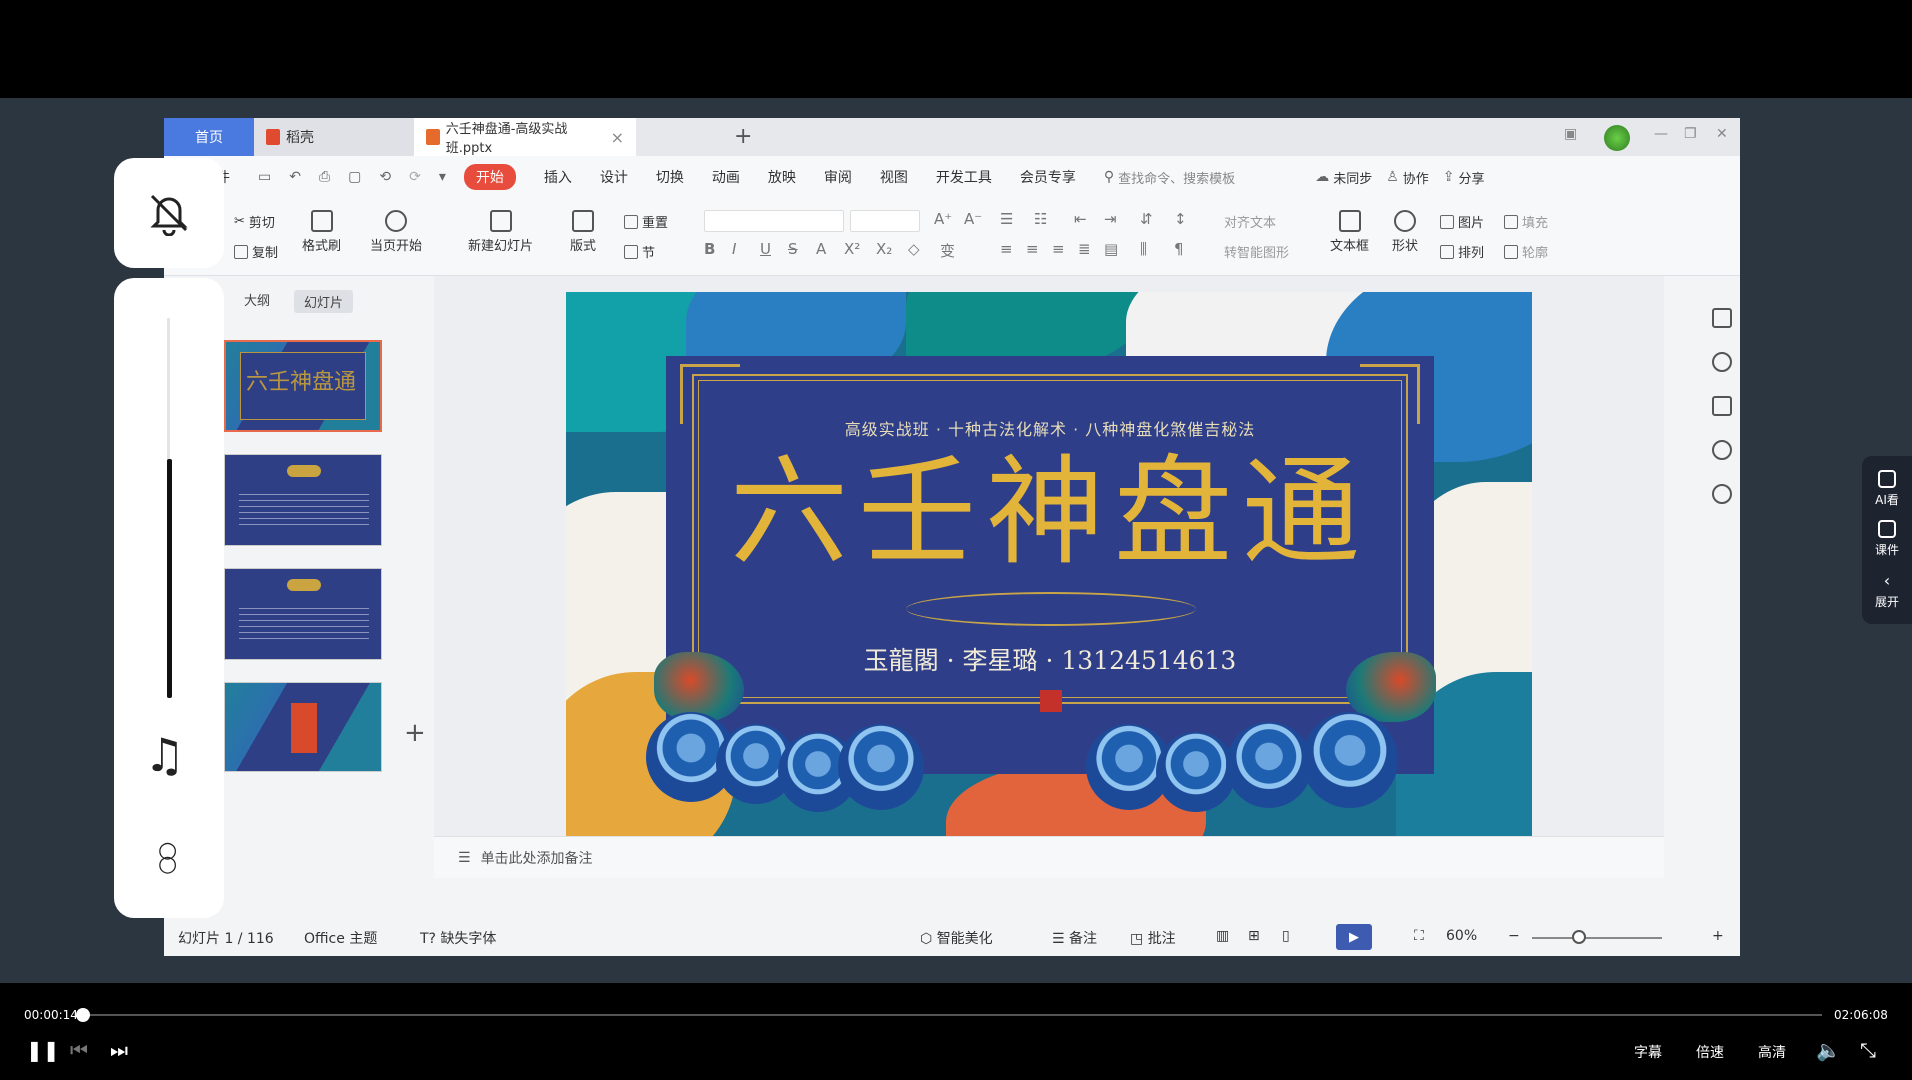 The image size is (1912, 1080). What do you see at coordinates (1472, 177) in the screenshot?
I see `share-button: 分享` at bounding box center [1472, 177].